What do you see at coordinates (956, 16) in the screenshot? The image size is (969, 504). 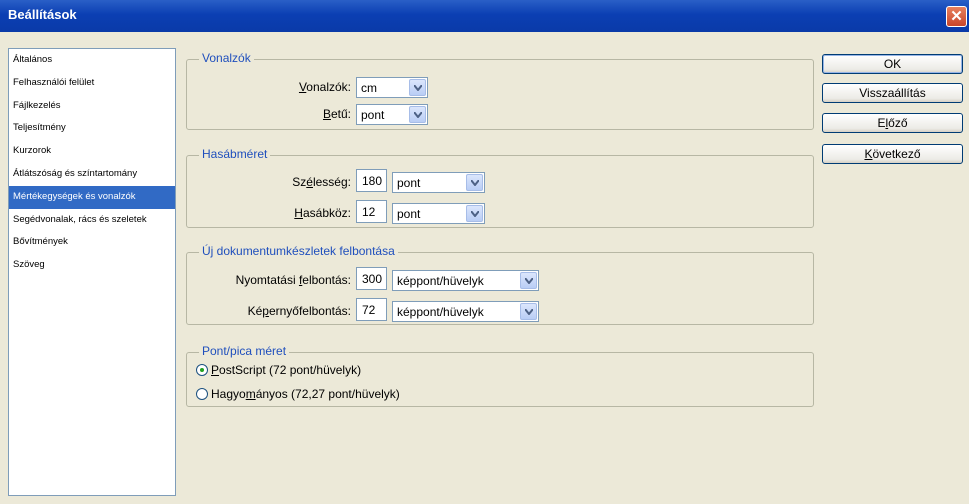 I see `close-button: ✕` at bounding box center [956, 16].